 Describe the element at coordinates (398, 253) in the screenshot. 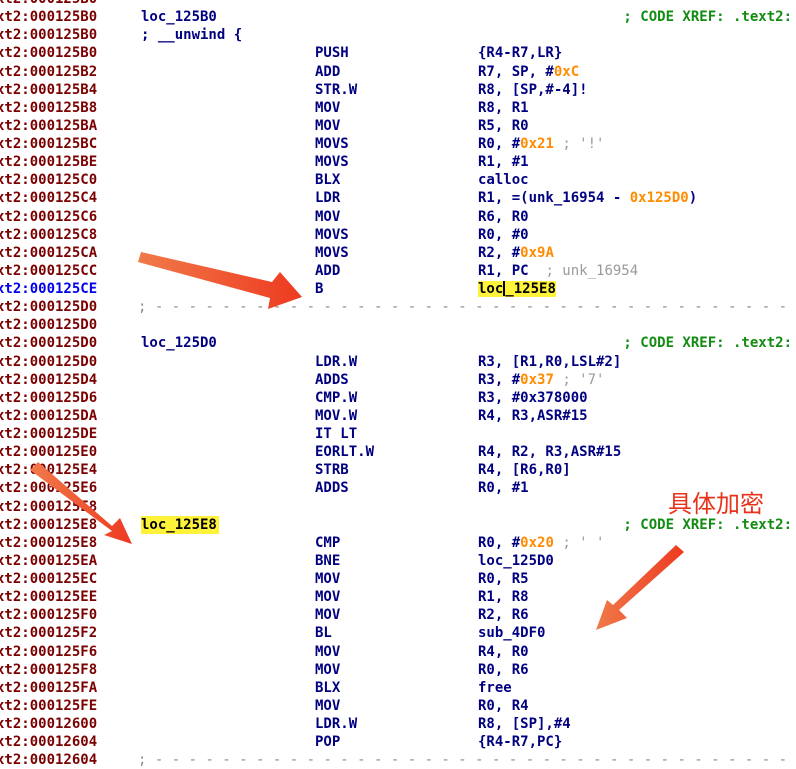

I see `listing-line: xt2:000125CA MOVS R2, #0x9A` at that location.